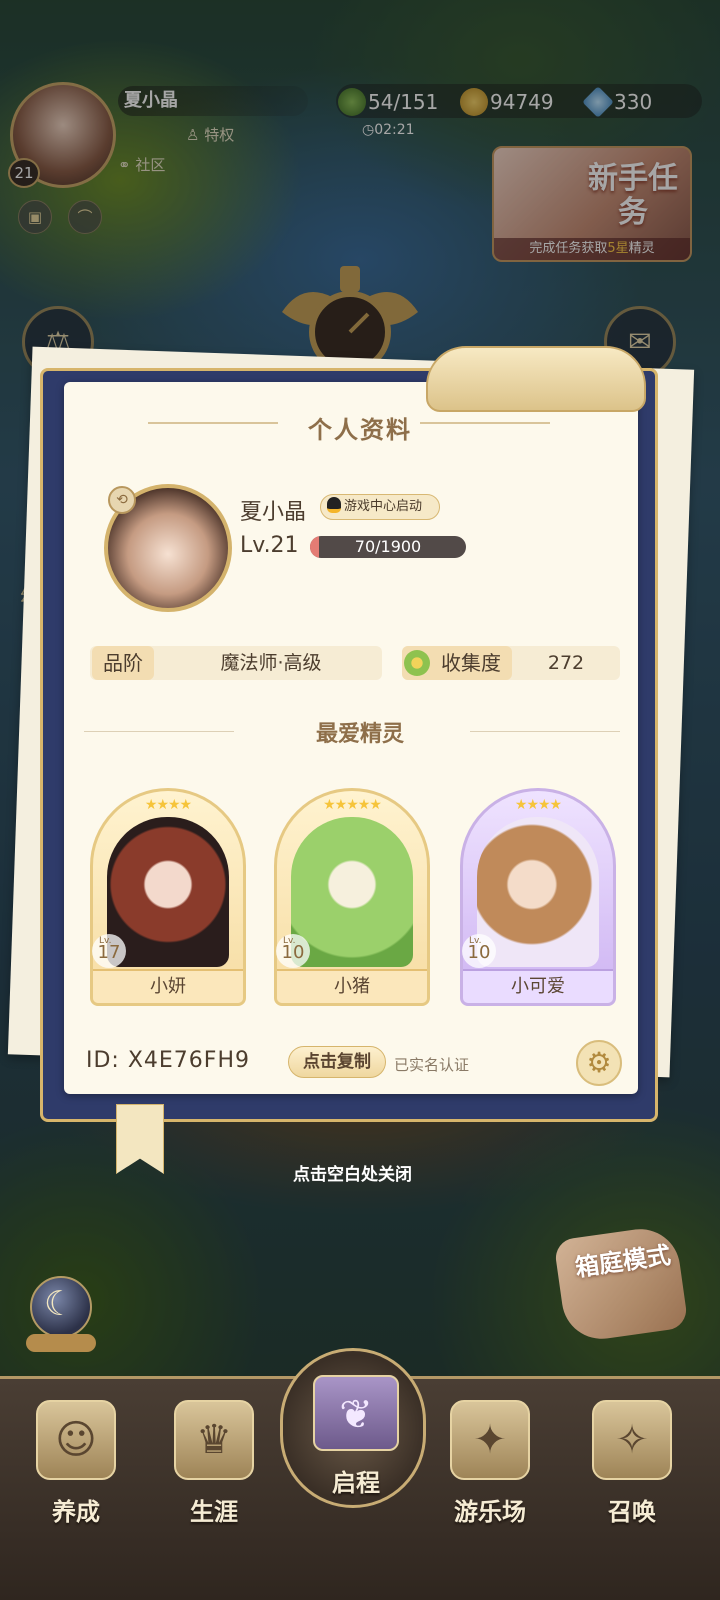 Image resolution: width=720 pixels, height=1600 pixels. What do you see at coordinates (490, 1440) in the screenshot?
I see `star-badge-icon: ✦` at bounding box center [490, 1440].